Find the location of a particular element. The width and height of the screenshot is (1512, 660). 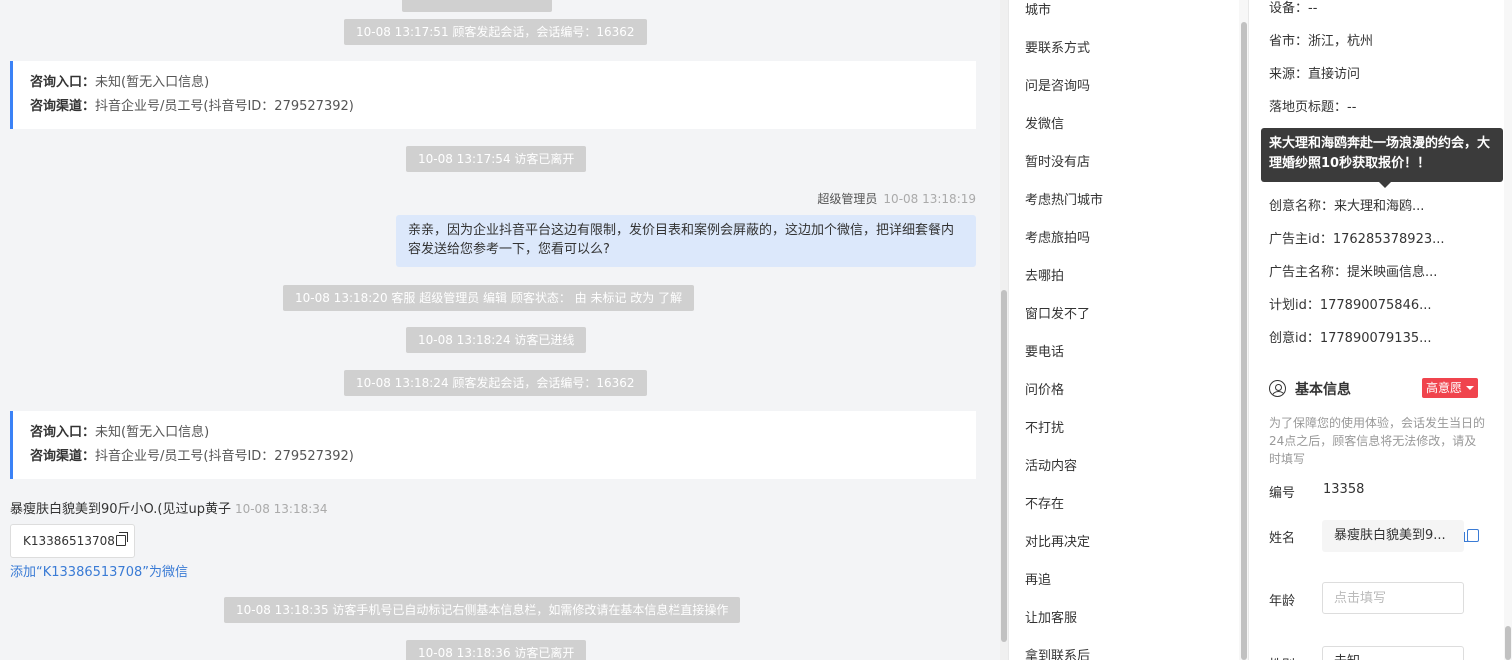

age-label: 年龄 is located at coordinates (1282, 601).